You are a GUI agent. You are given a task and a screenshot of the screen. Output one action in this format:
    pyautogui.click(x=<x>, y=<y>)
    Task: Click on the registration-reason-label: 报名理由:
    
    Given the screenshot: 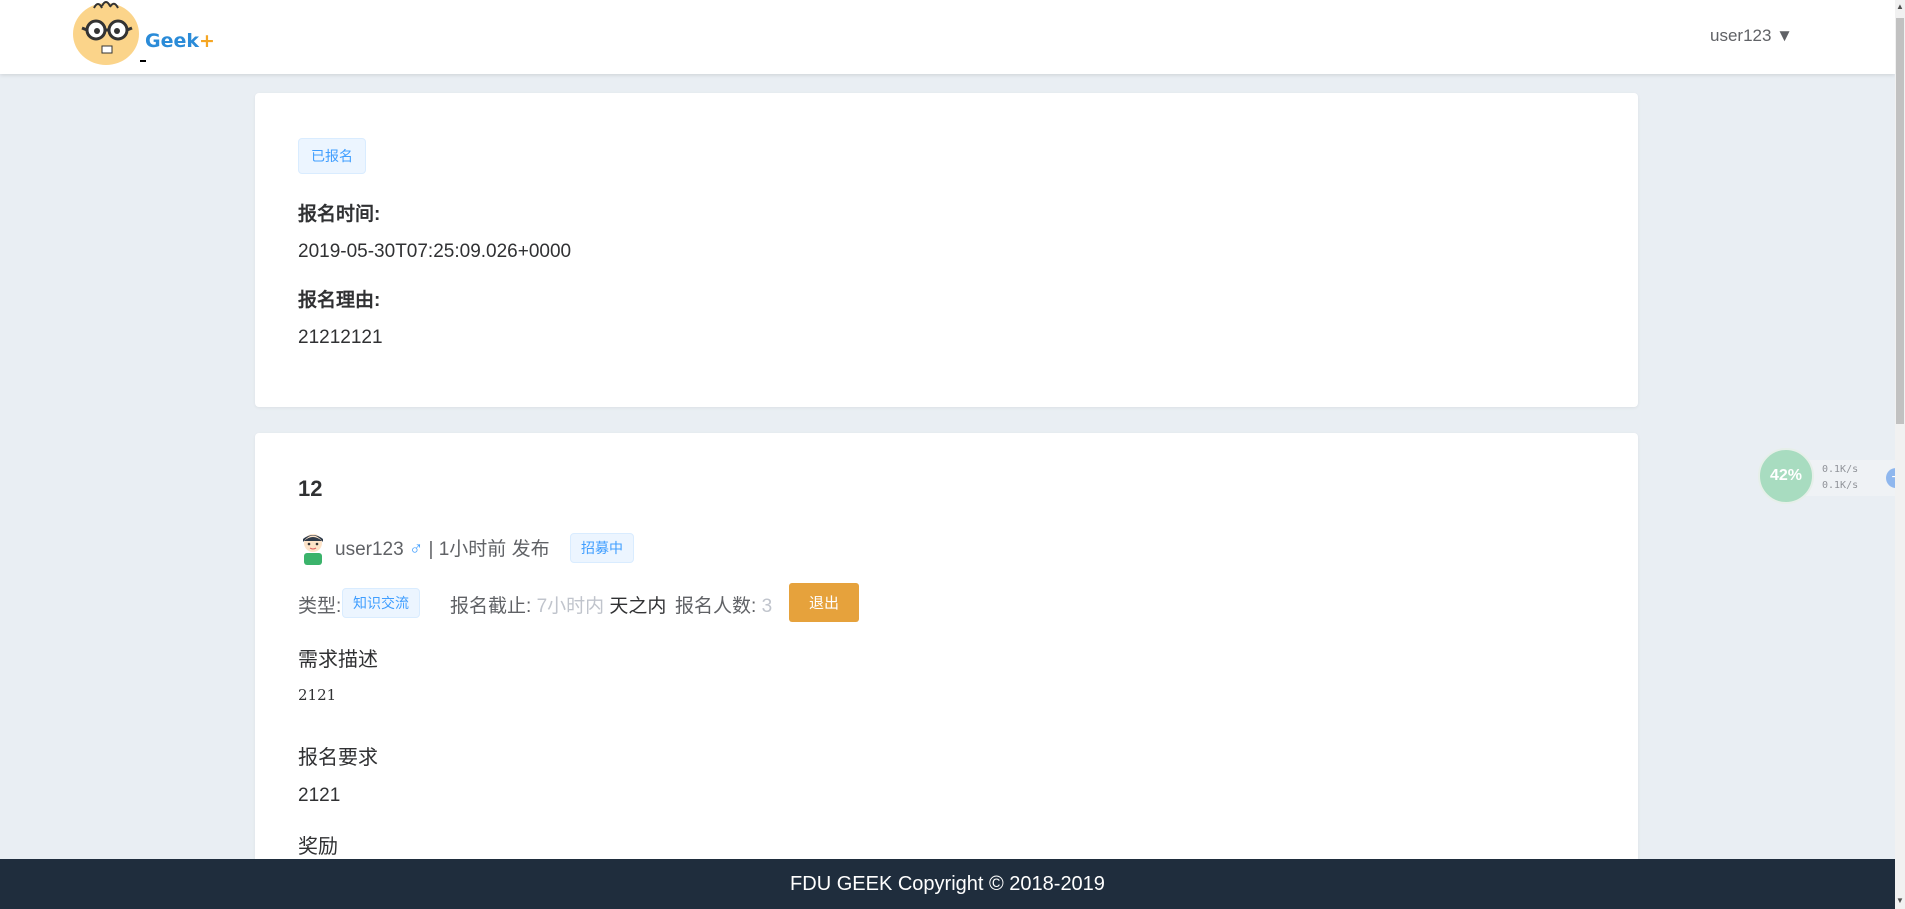 What is the action you would take?
    pyautogui.click(x=339, y=300)
    